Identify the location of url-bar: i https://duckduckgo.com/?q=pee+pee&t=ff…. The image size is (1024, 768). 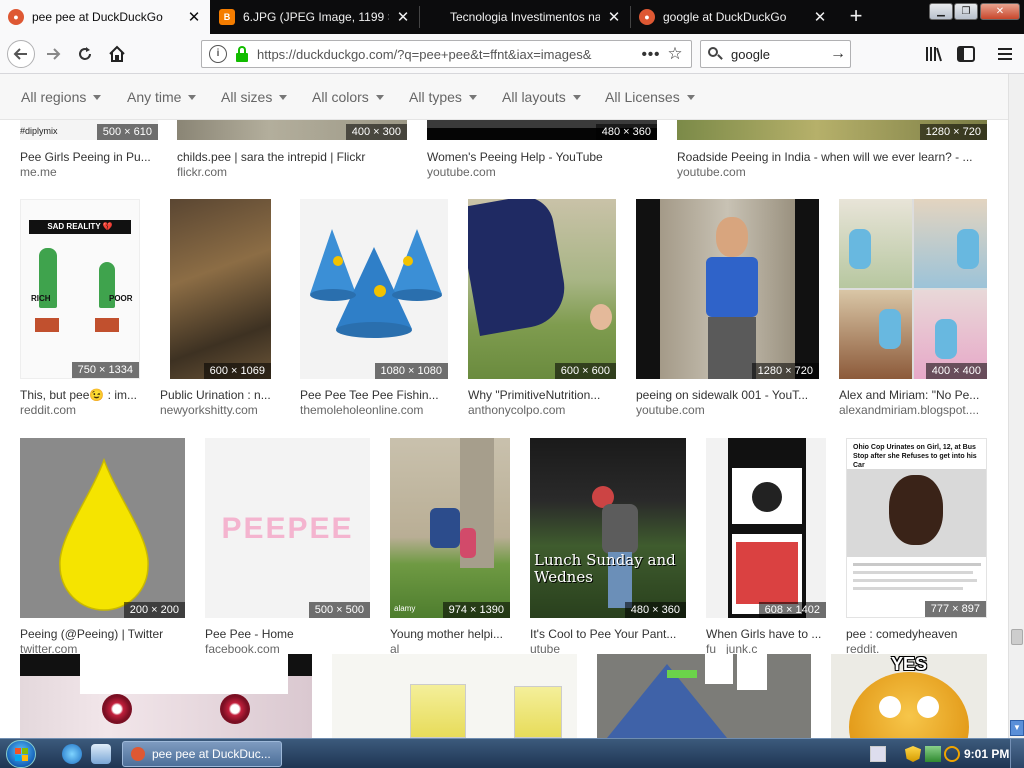
(446, 54).